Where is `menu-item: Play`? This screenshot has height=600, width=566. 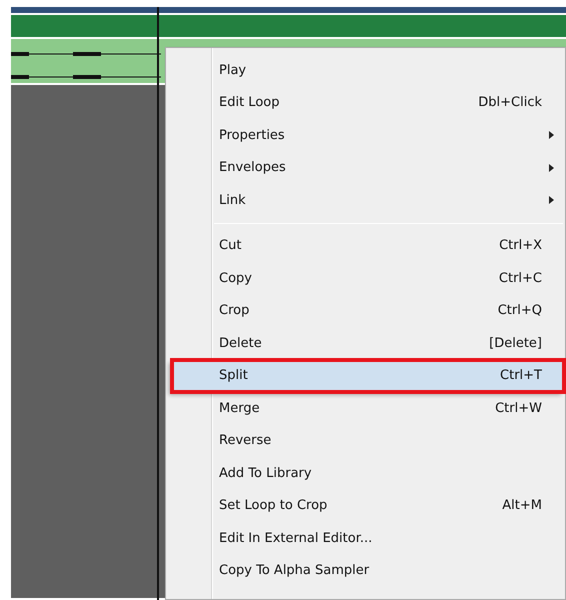 menu-item: Play is located at coordinates (365, 70).